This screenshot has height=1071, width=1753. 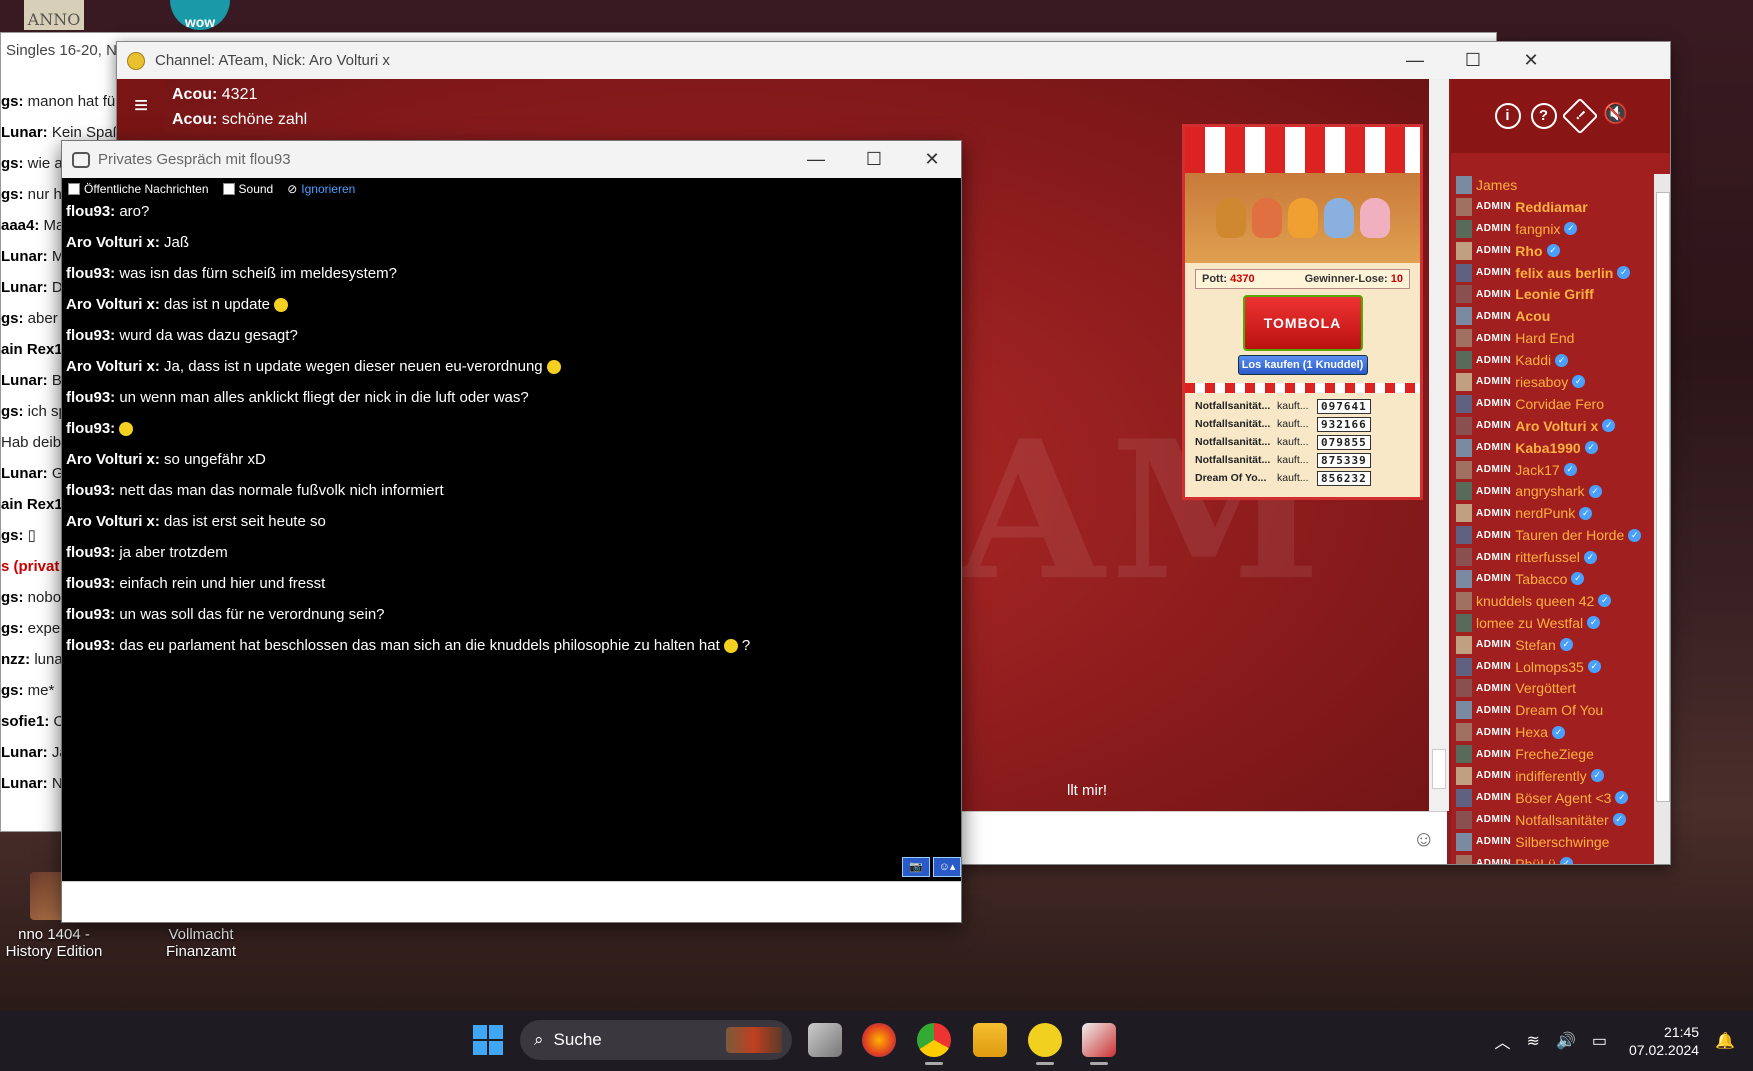 I want to click on taskbar-clock: 21:45 07.02.2024, so click(x=1664, y=1041).